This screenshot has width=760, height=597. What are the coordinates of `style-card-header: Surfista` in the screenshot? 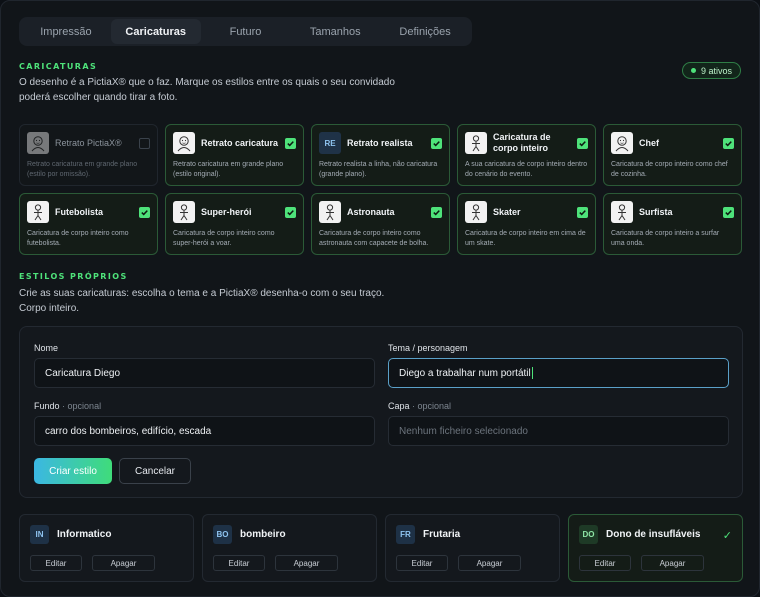 It's located at (672, 212).